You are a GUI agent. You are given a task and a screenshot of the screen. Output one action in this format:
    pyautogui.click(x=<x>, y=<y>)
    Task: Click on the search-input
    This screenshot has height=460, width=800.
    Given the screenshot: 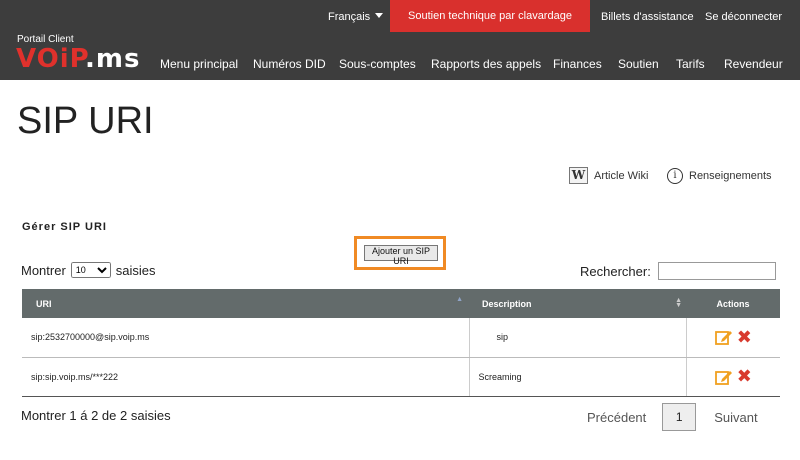 What is the action you would take?
    pyautogui.click(x=716, y=271)
    